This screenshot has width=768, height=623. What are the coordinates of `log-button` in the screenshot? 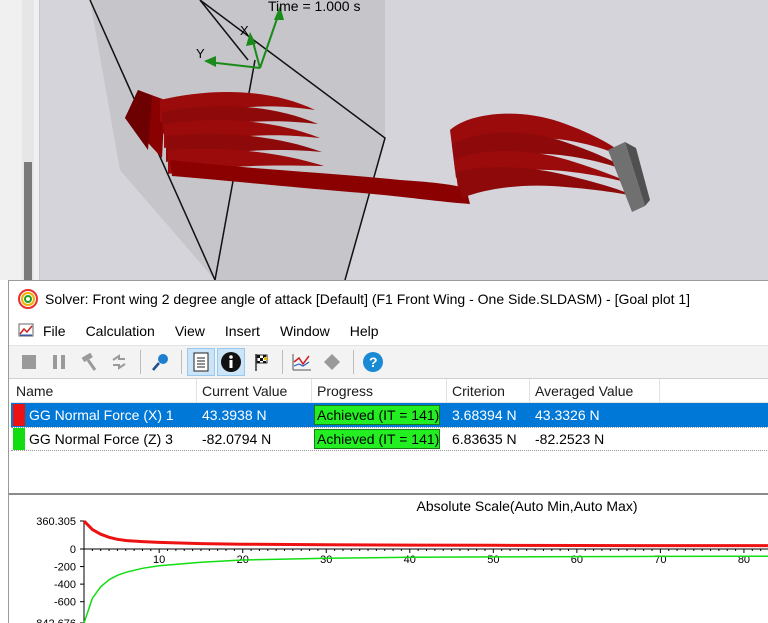 It's located at (201, 362).